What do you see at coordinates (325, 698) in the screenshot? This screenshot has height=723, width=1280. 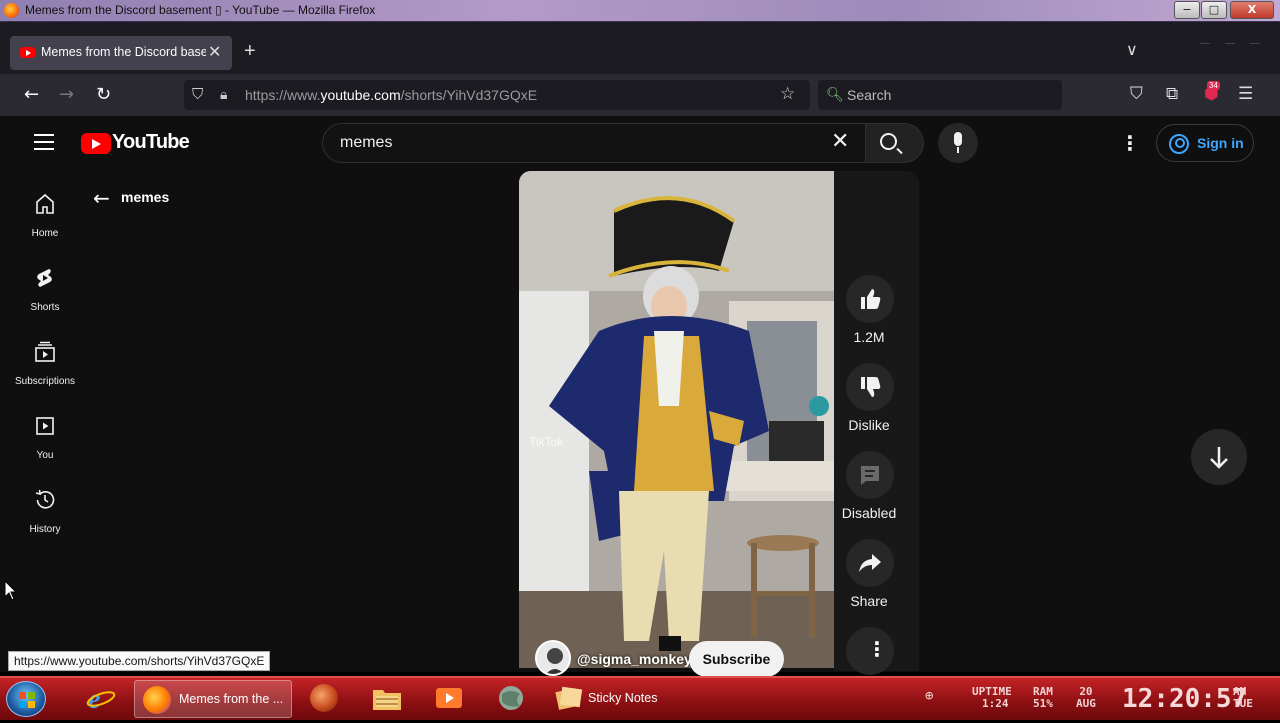 I see `media-player-icon` at bounding box center [325, 698].